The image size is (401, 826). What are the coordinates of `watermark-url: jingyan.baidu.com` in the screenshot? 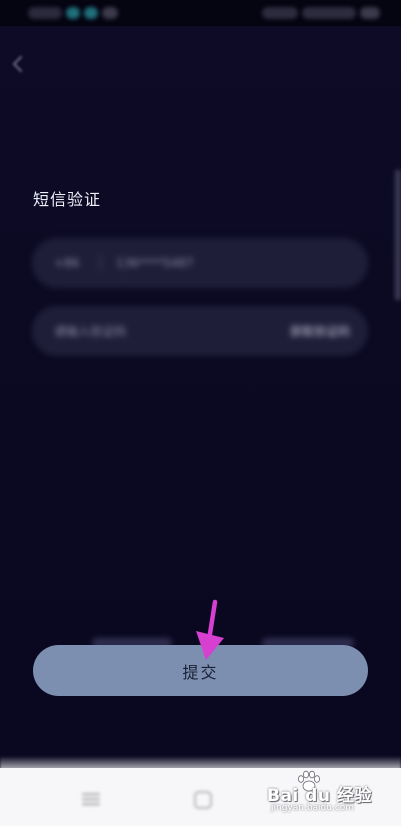 It's located at (313, 808).